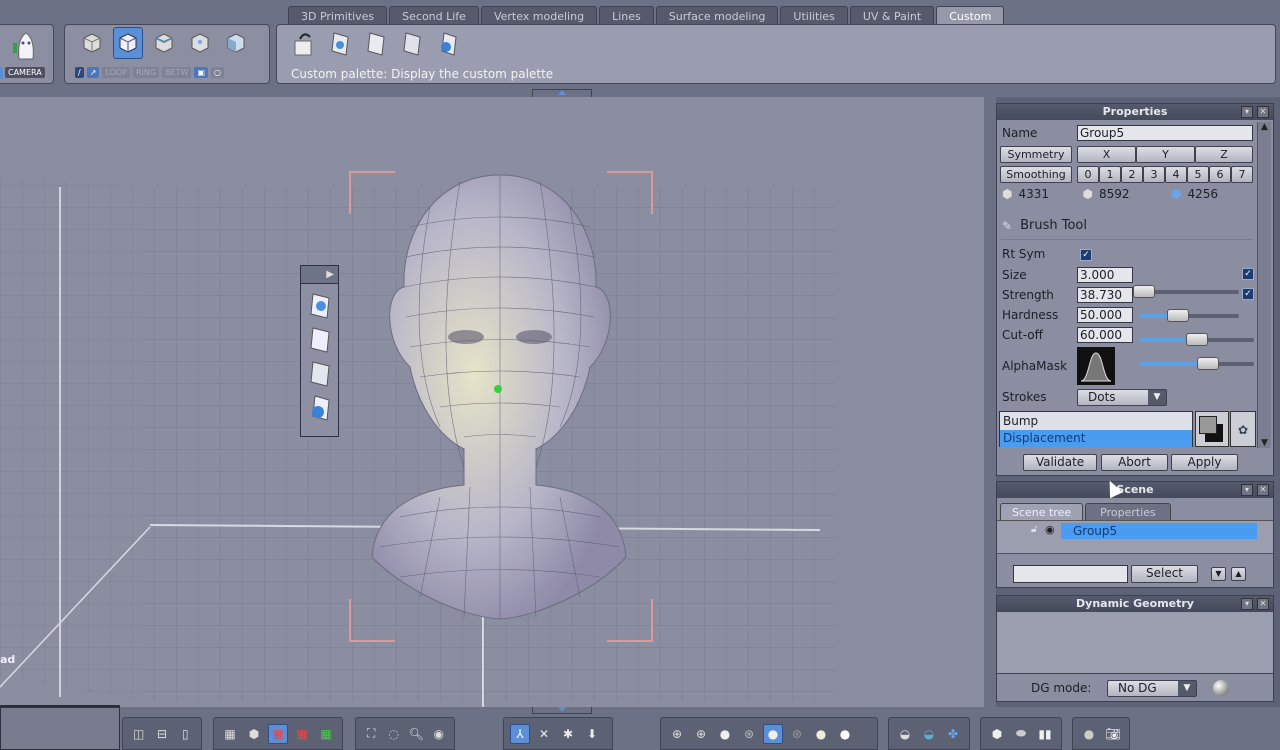 The width and height of the screenshot is (1280, 750). What do you see at coordinates (439, 734) in the screenshot?
I see `eye-view-icon: ◉` at bounding box center [439, 734].